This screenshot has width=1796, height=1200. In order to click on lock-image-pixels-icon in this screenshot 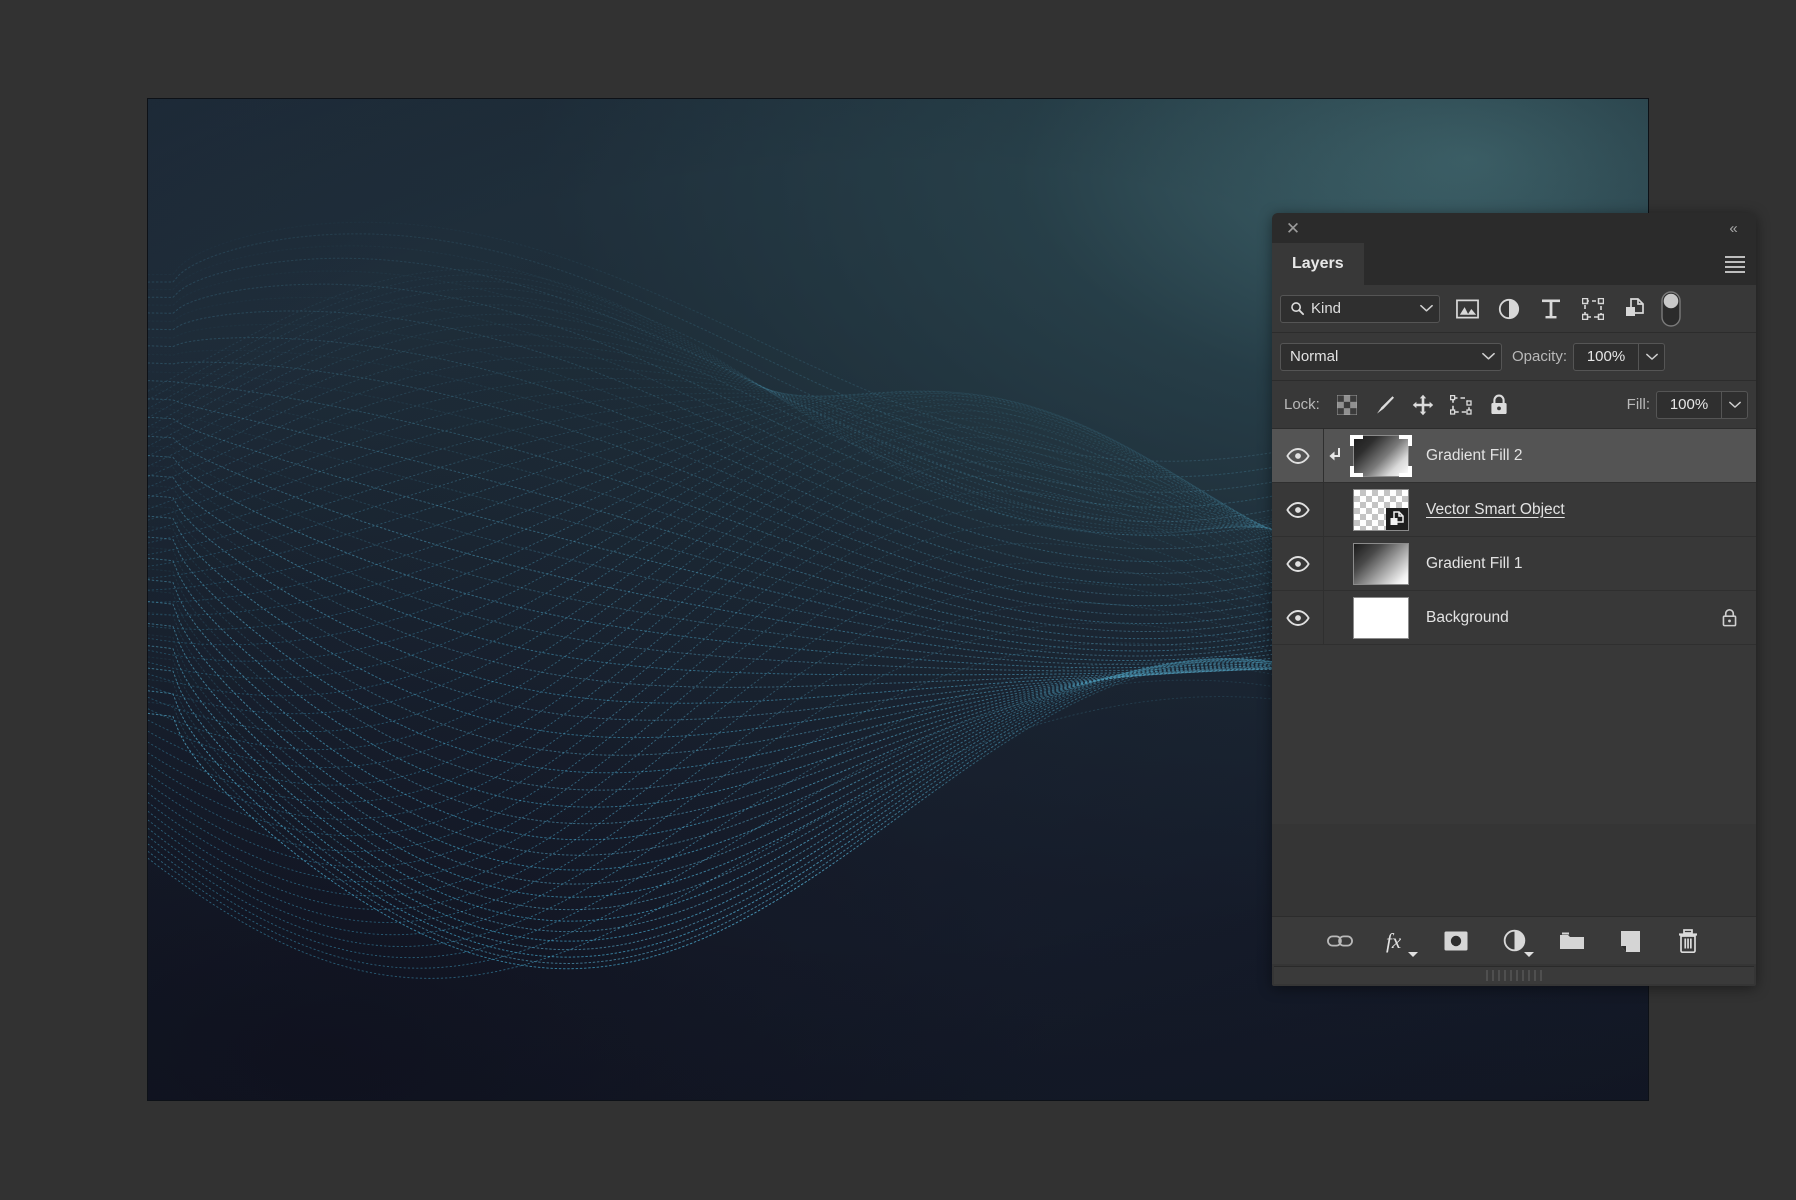, I will do `click(1385, 405)`.